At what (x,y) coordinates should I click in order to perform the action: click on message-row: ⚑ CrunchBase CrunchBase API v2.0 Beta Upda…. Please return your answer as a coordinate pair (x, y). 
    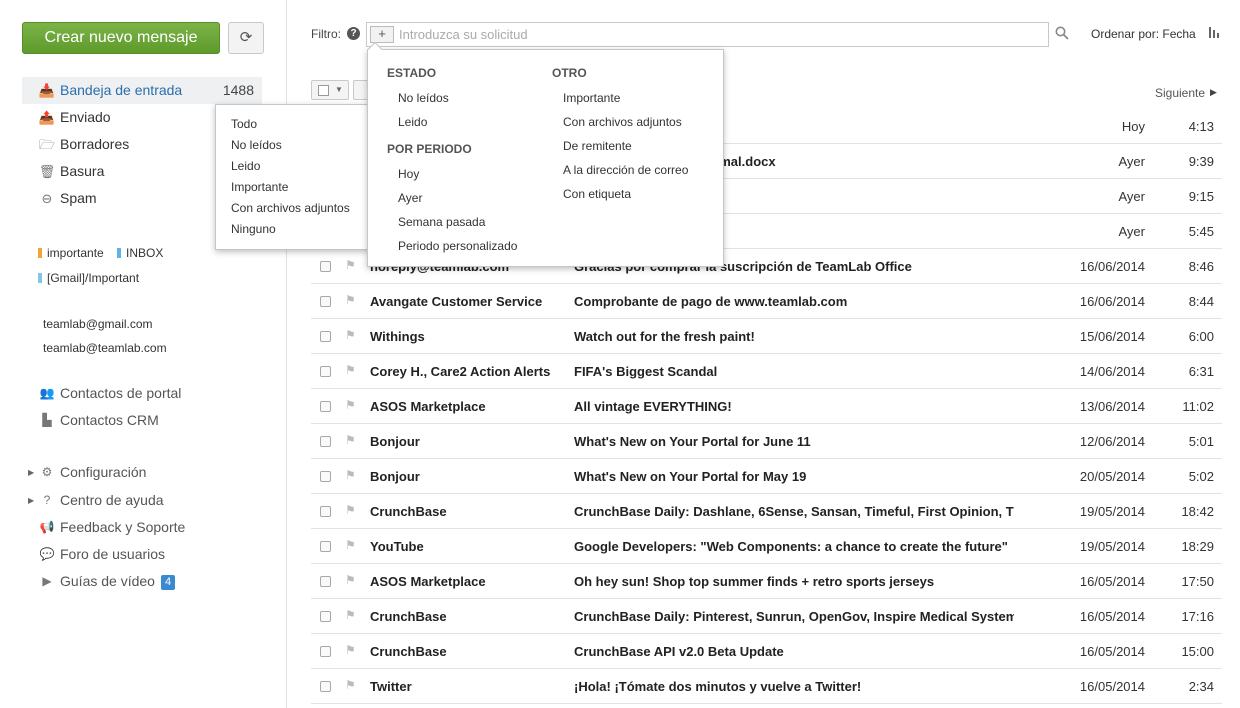
    Looking at the image, I should click on (766, 651).